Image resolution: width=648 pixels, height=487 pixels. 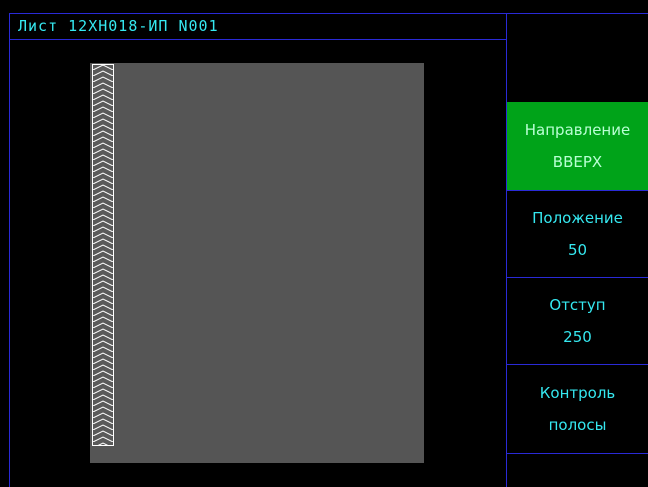 What do you see at coordinates (577, 409) in the screenshot?
I see `strip-control-button: Контроль полосы` at bounding box center [577, 409].